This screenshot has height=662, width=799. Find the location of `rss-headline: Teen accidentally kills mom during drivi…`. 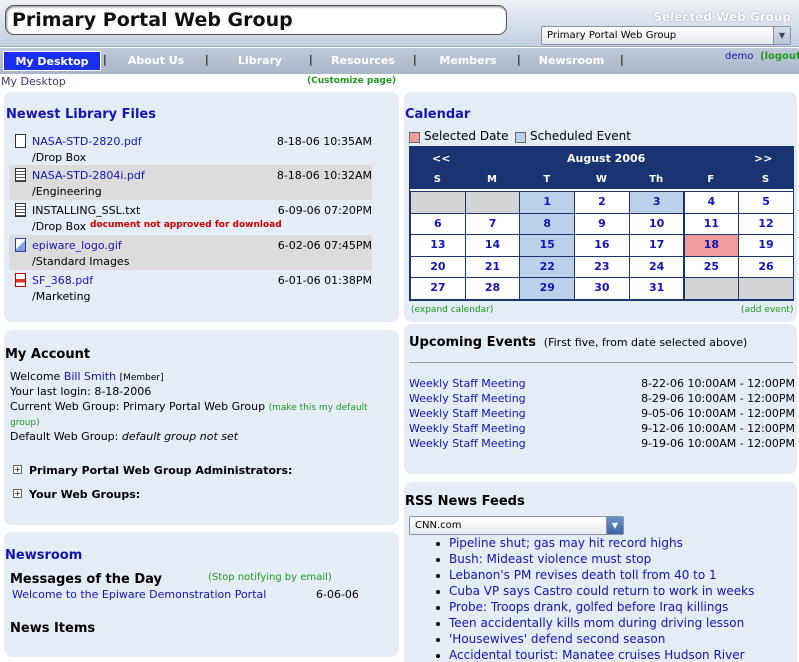

rss-headline: Teen accidentally kills mom during drivi… is located at coordinates (590, 623).